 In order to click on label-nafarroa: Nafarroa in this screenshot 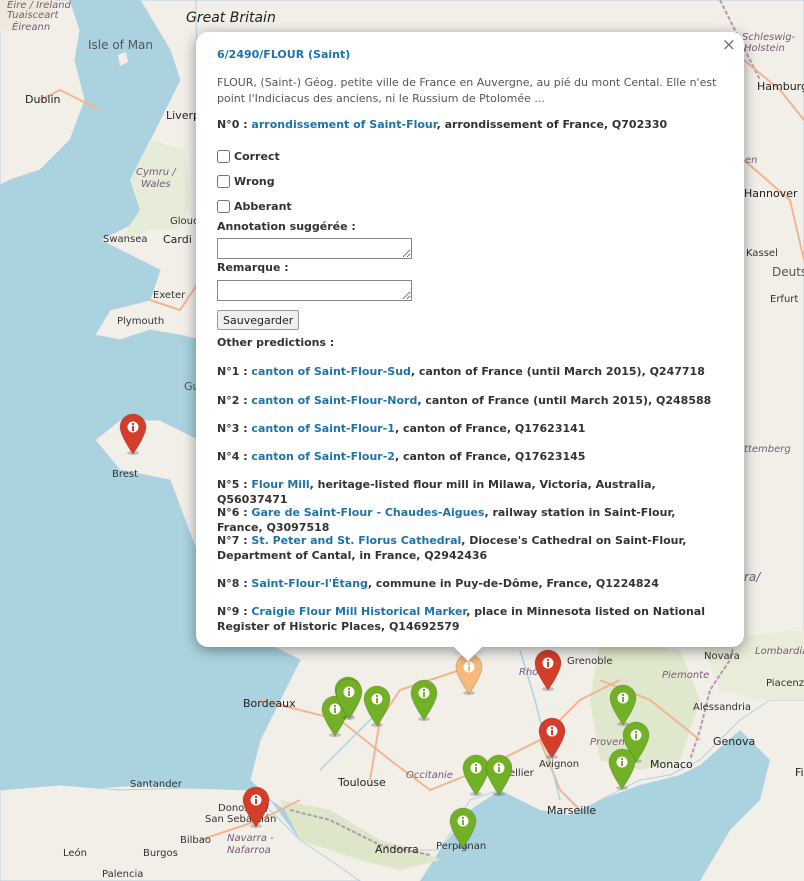, I will do `click(249, 850)`.